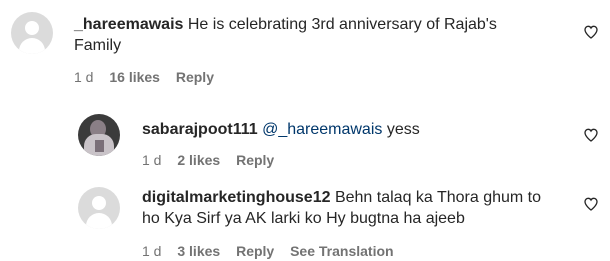 Image resolution: width=610 pixels, height=261 pixels. Describe the element at coordinates (134, 77) in the screenshot. I see `comment-likes: 16 likes` at that location.